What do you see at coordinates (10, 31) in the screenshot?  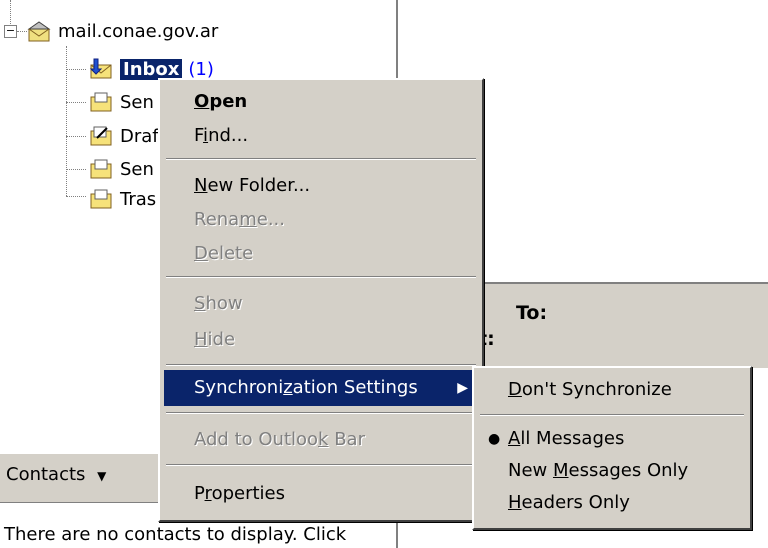 I see `collapse-icon: −` at bounding box center [10, 31].